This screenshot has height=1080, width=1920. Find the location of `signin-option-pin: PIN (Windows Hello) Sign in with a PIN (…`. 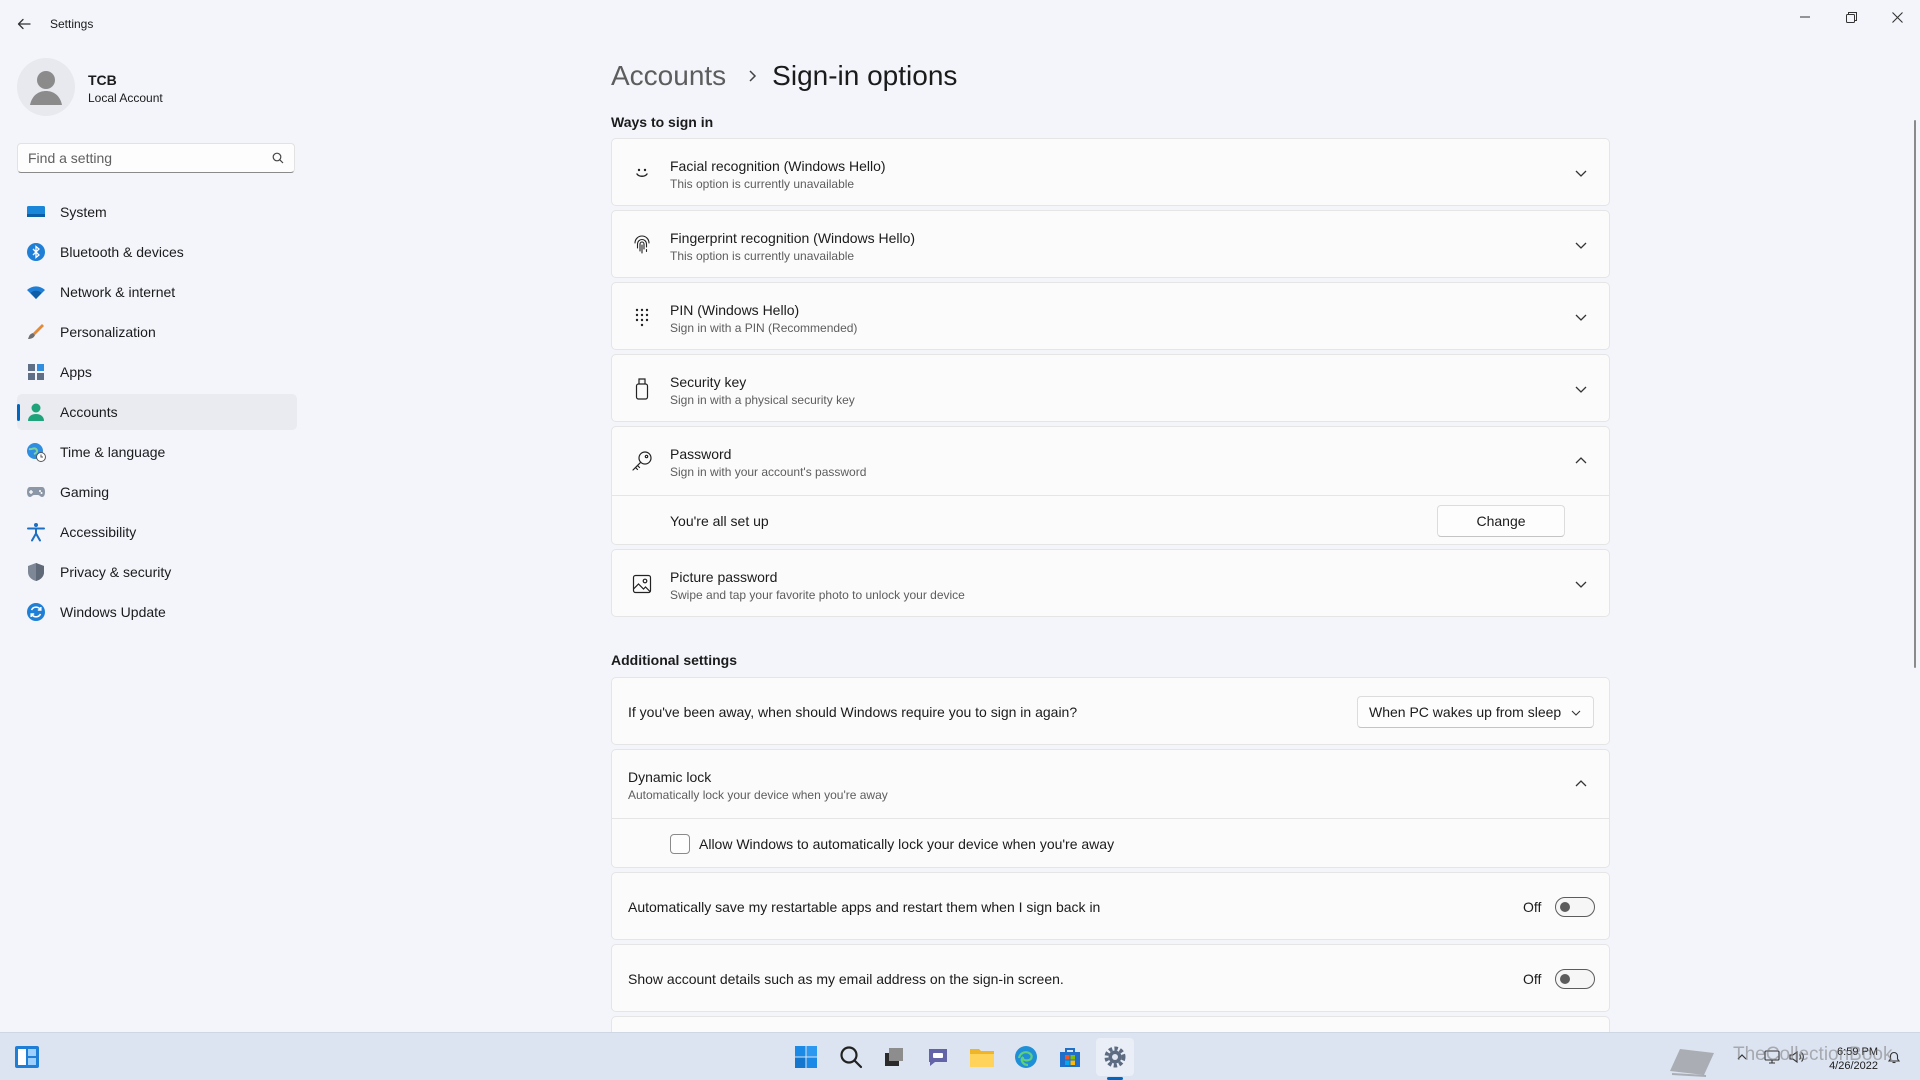

signin-option-pin: PIN (Windows Hello) Sign in with a PIN (… is located at coordinates (1110, 316).